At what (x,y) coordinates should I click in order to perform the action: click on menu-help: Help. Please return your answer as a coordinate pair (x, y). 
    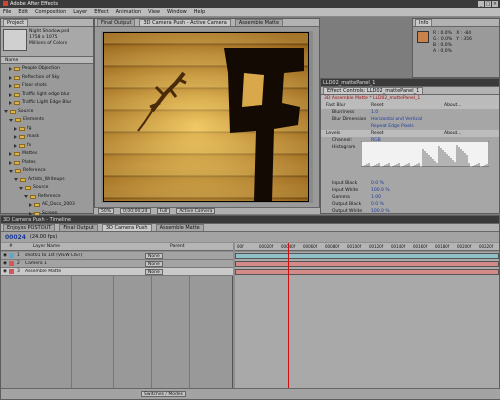
    Looking at the image, I should click on (199, 12).